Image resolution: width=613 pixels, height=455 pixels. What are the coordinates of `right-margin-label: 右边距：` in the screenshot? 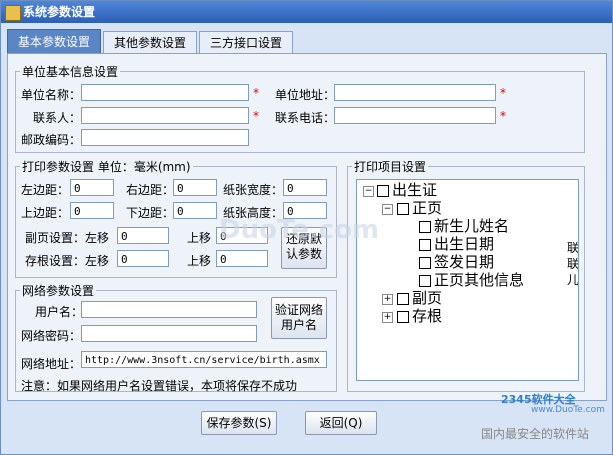 It's located at (150, 190).